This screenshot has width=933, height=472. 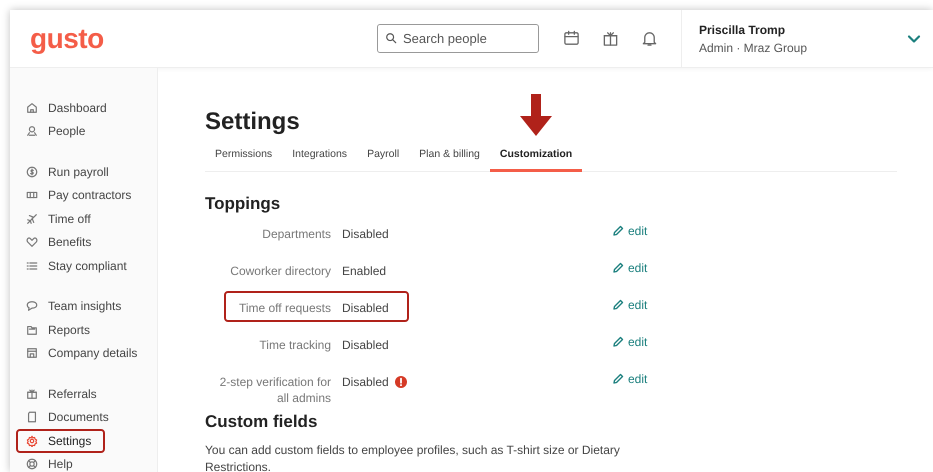 What do you see at coordinates (48, 462) in the screenshot?
I see `nav-item: Help` at bounding box center [48, 462].